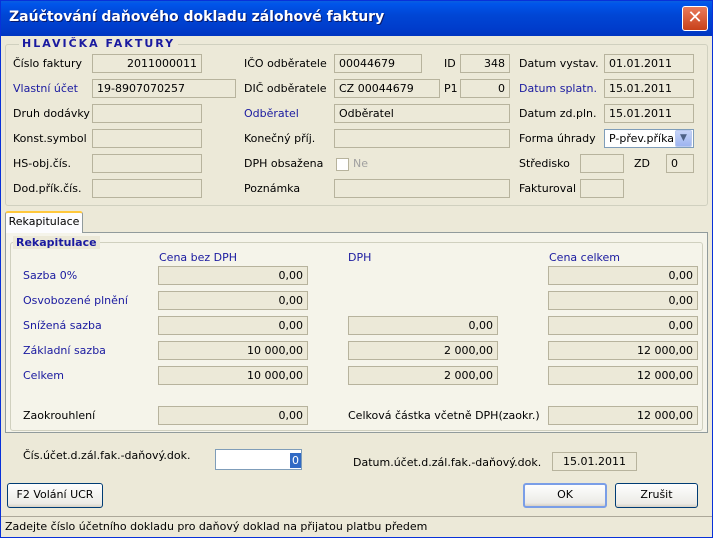  What do you see at coordinates (451, 88) in the screenshot?
I see `p1-label: P1` at bounding box center [451, 88].